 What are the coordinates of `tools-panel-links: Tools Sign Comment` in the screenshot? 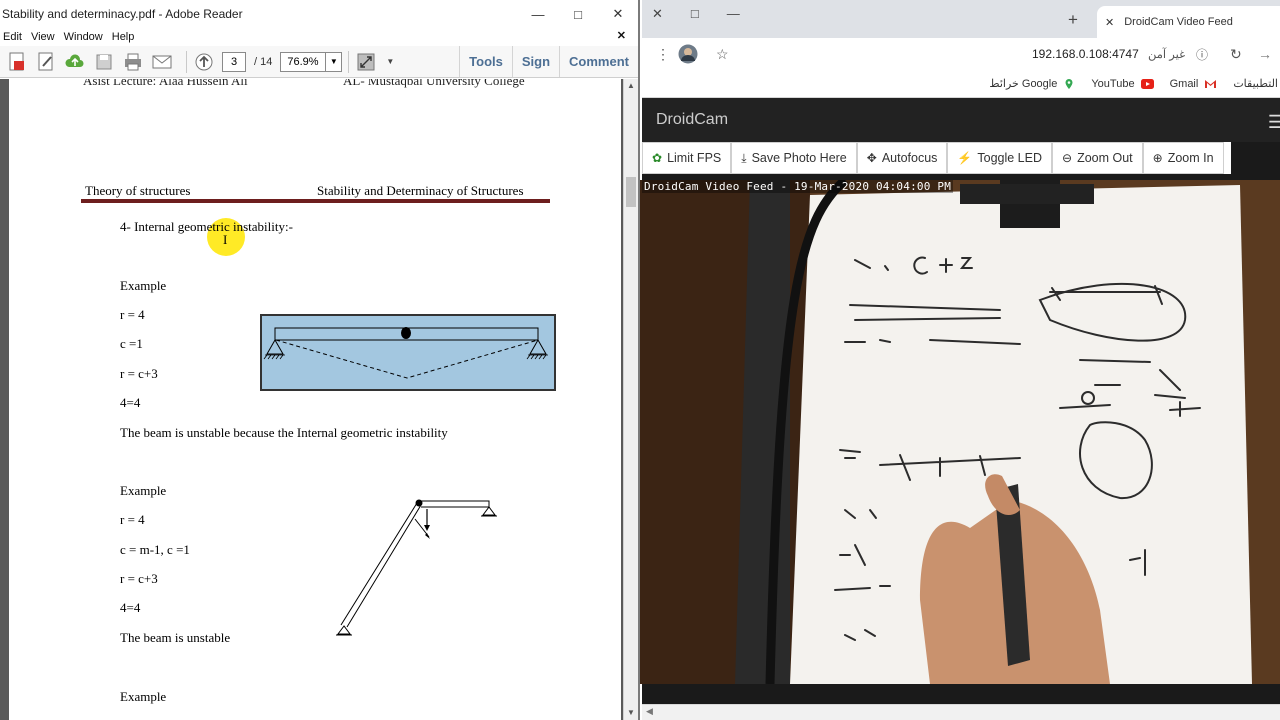 It's located at (548, 61).